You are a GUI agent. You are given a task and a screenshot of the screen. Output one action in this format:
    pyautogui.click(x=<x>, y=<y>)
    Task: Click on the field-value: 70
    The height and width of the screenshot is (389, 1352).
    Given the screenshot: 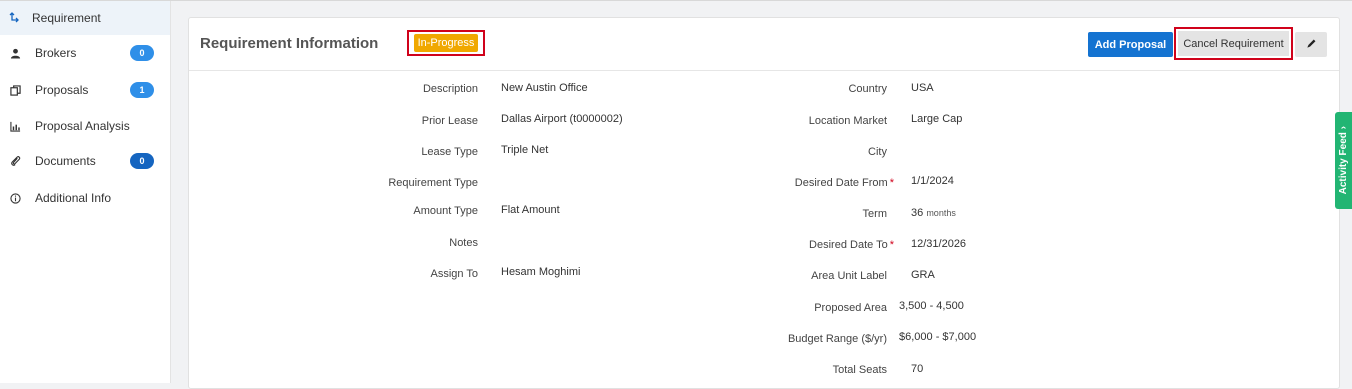 What is the action you would take?
    pyautogui.click(x=917, y=369)
    